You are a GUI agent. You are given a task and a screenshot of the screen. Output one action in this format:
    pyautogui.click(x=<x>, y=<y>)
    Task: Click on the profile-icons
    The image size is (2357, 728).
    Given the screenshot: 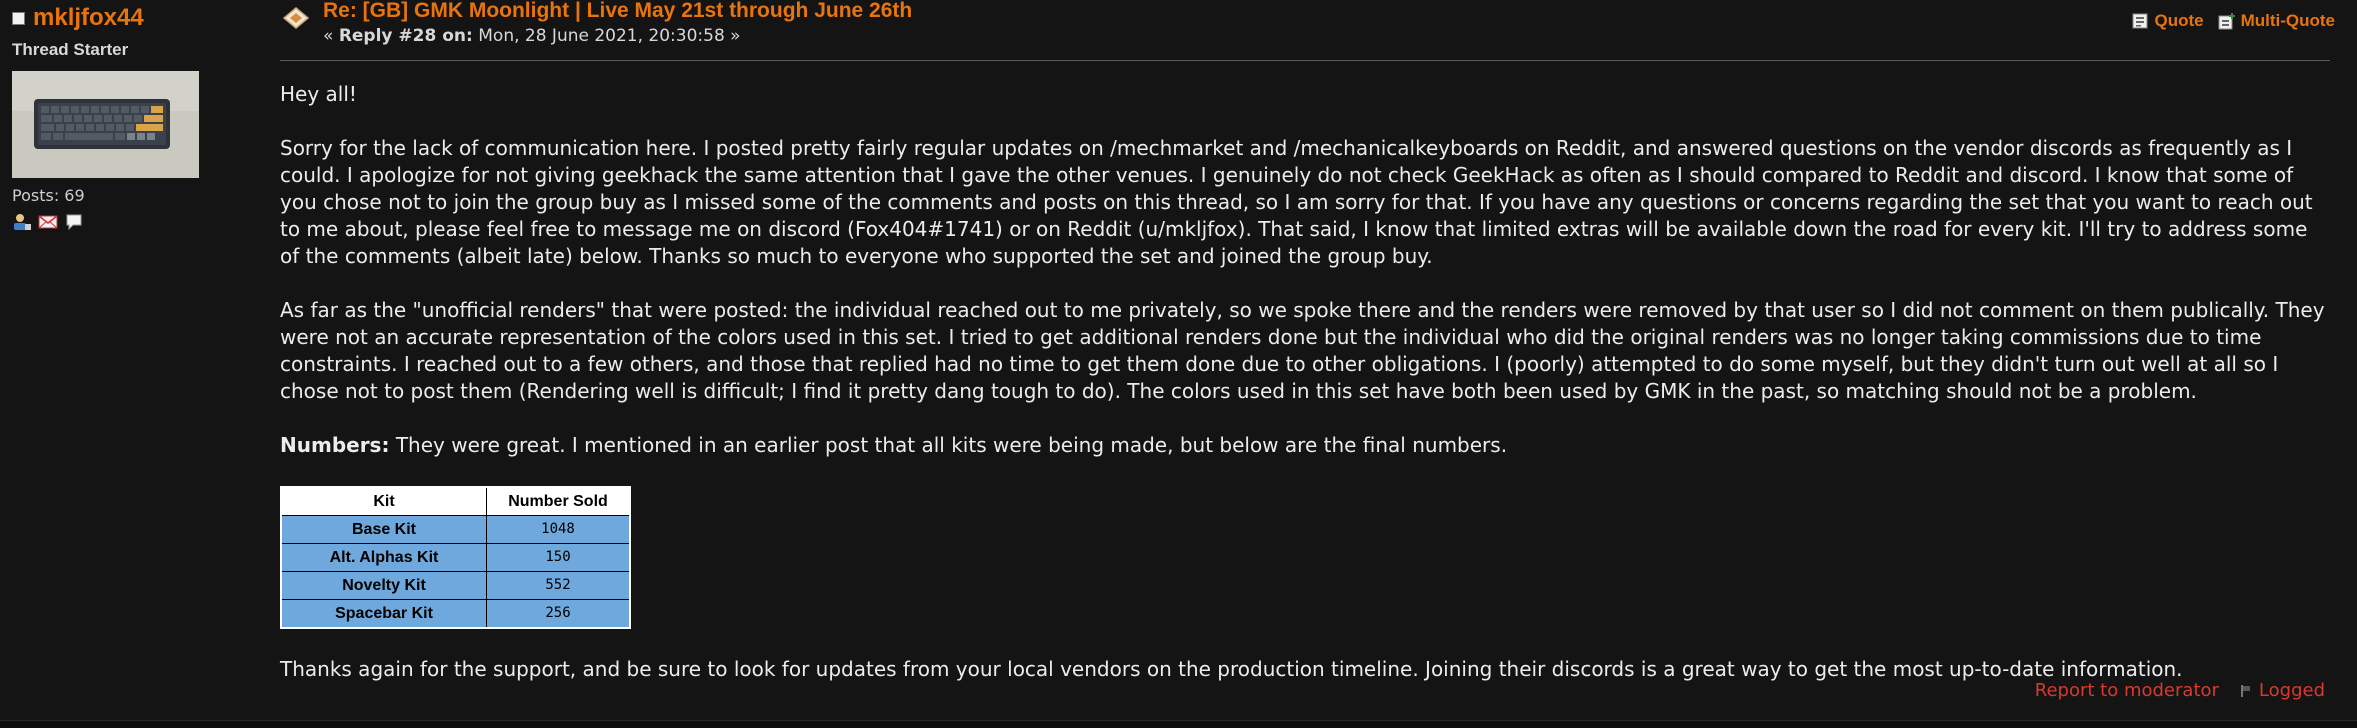 What is the action you would take?
    pyautogui.click(x=48, y=222)
    